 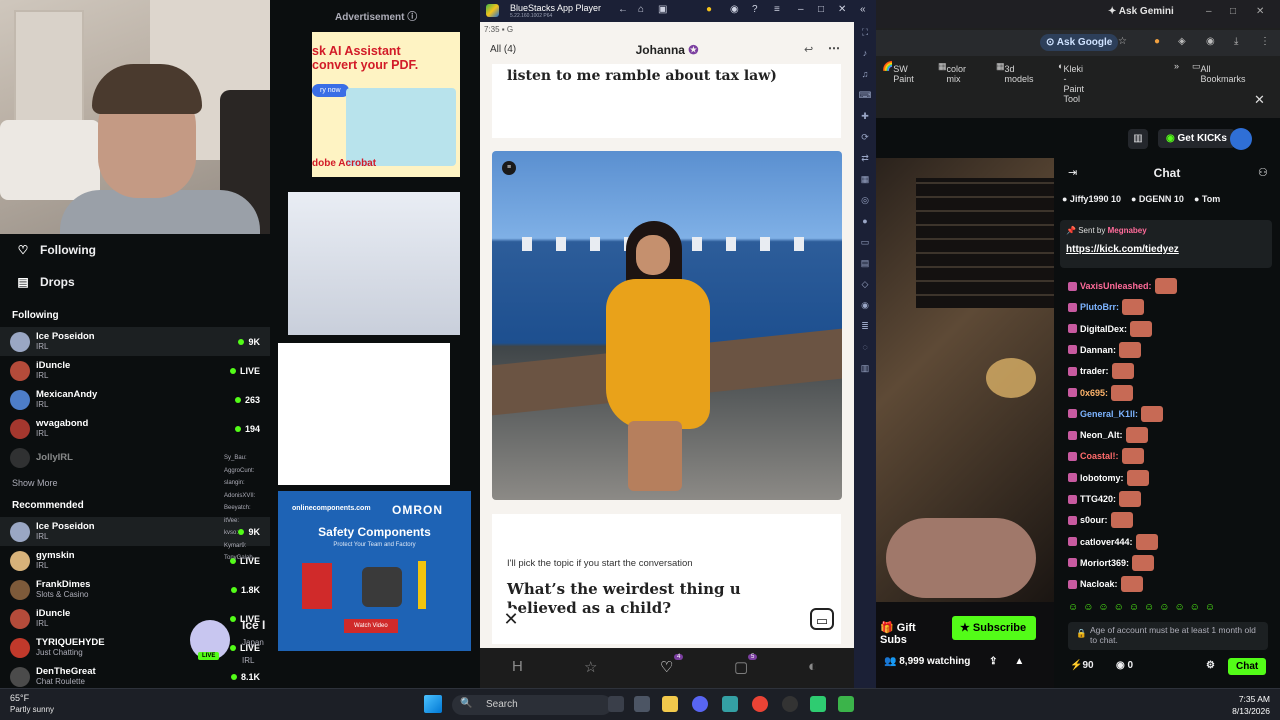 I want to click on stream-video, so click(x=965, y=380).